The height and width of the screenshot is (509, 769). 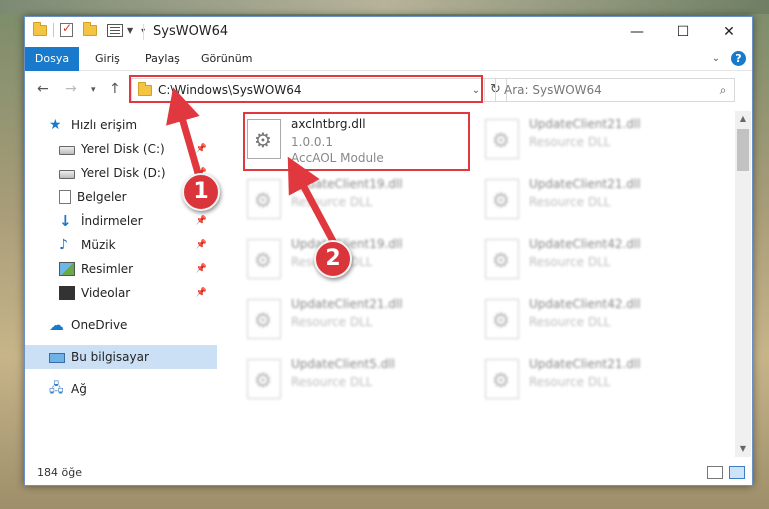 I want to click on divider, so click(x=53, y=30).